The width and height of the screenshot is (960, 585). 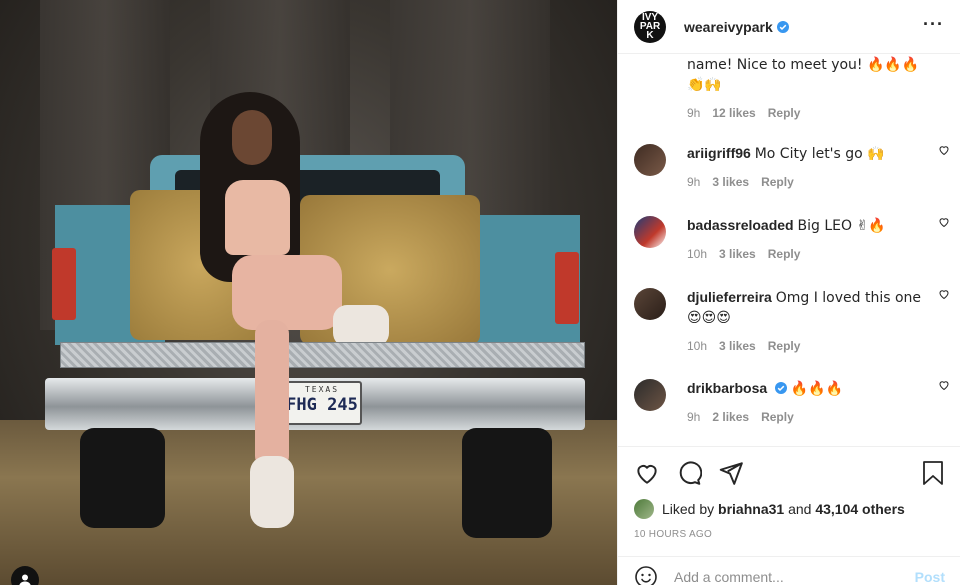 What do you see at coordinates (719, 153) in the screenshot?
I see `commenter-username: ariigriff96` at bounding box center [719, 153].